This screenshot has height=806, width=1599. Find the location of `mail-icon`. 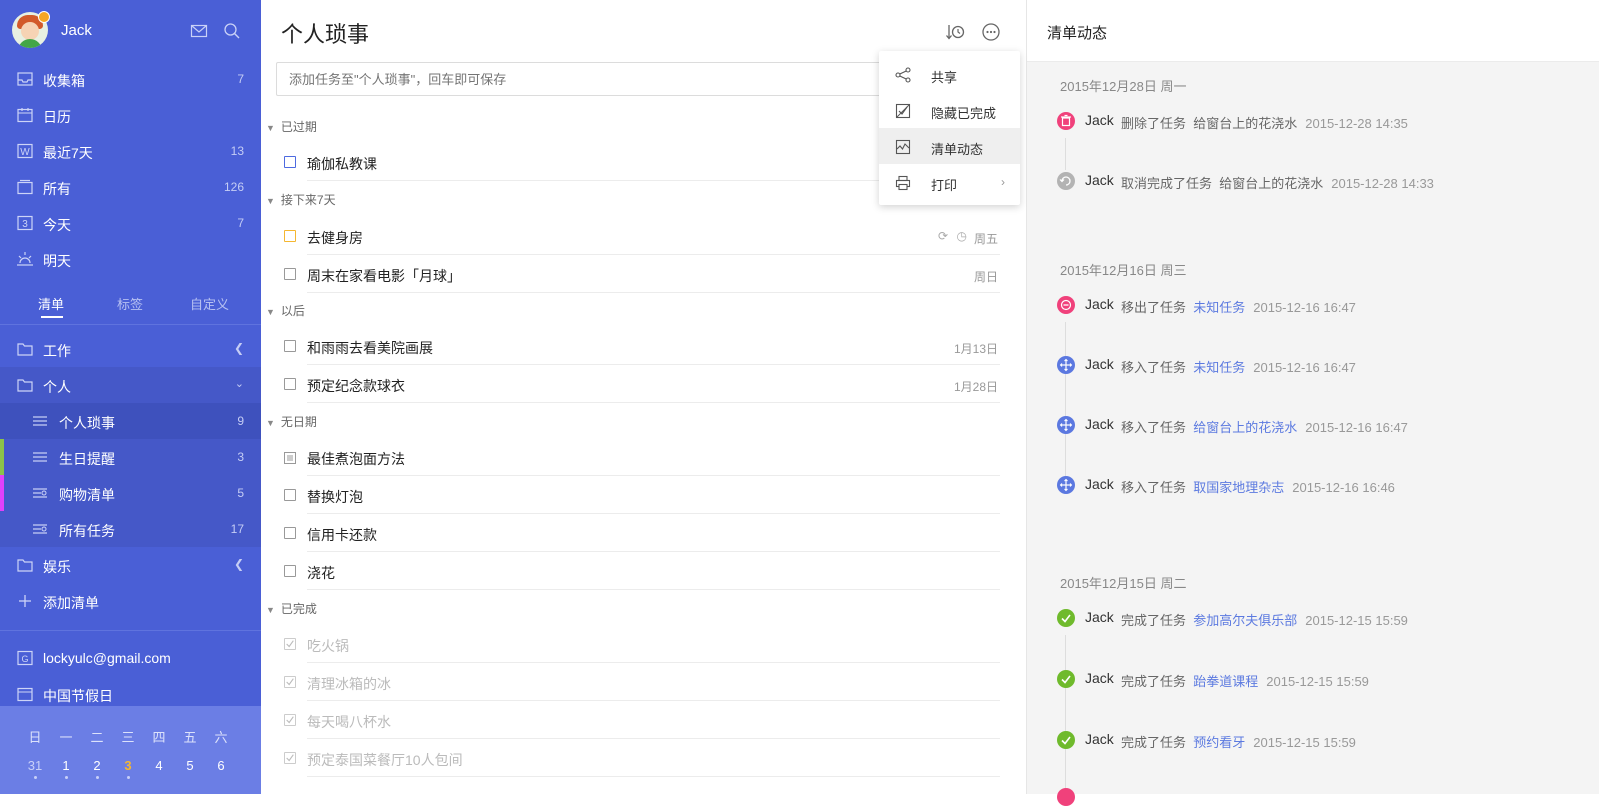

mail-icon is located at coordinates (199, 31).